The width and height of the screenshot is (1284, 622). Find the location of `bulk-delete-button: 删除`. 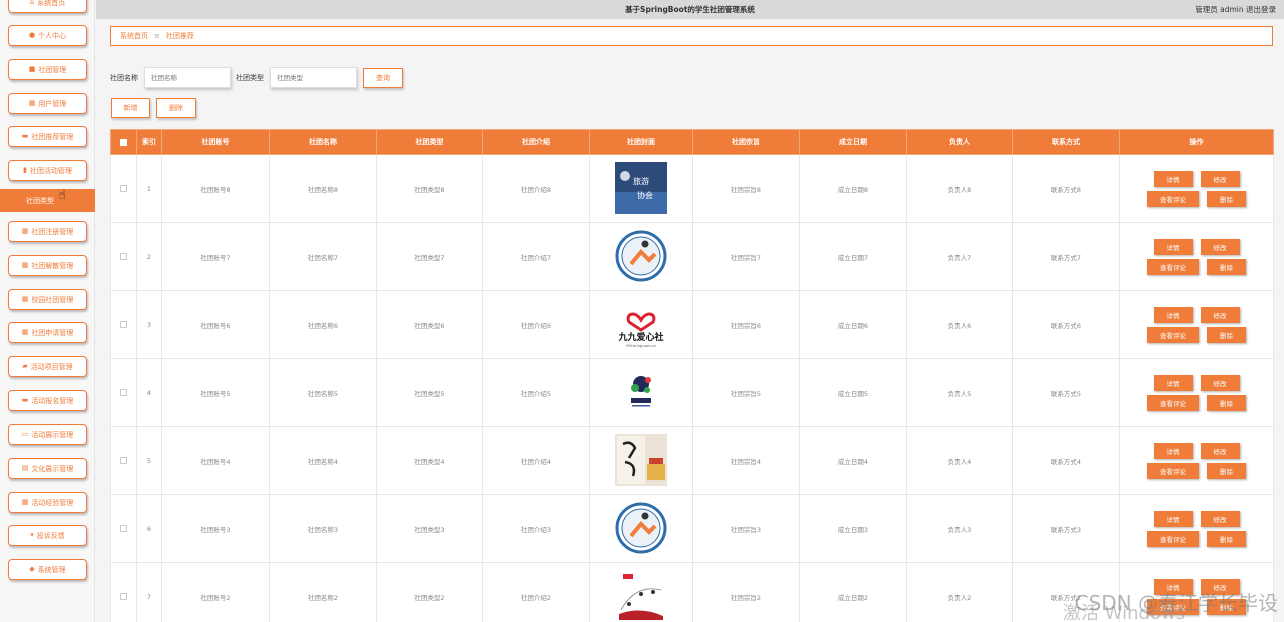

bulk-delete-button: 删除 is located at coordinates (176, 108).